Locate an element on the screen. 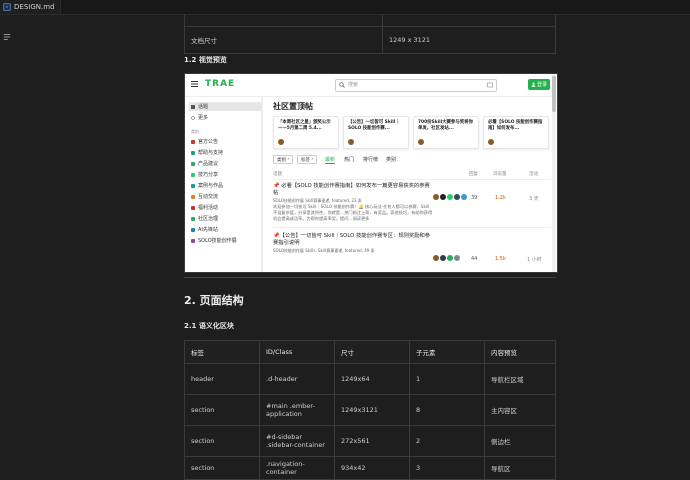  sidebar-category-item: 官方公告 is located at coordinates (225, 141).